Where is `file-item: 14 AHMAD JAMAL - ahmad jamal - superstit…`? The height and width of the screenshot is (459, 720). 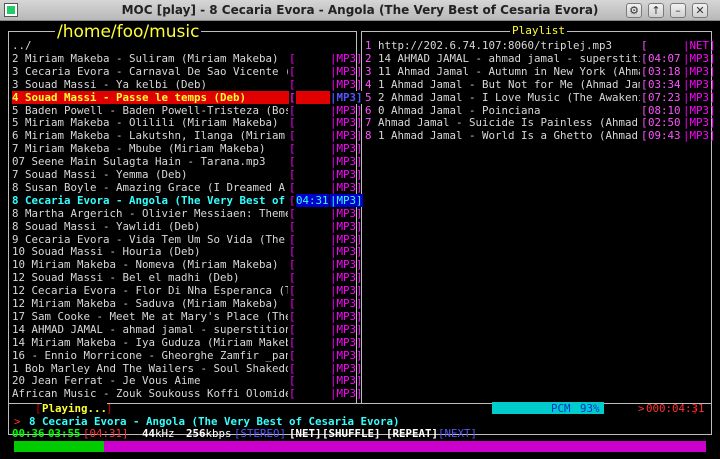
file-item: 14 AHMAD JAMAL - ahmad jamal - superstit… is located at coordinates (187, 329).